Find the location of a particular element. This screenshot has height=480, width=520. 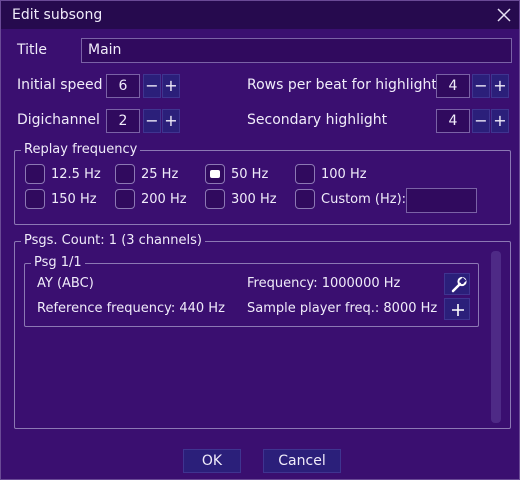

replay-frequency-title: Replay frequency is located at coordinates (81, 149).